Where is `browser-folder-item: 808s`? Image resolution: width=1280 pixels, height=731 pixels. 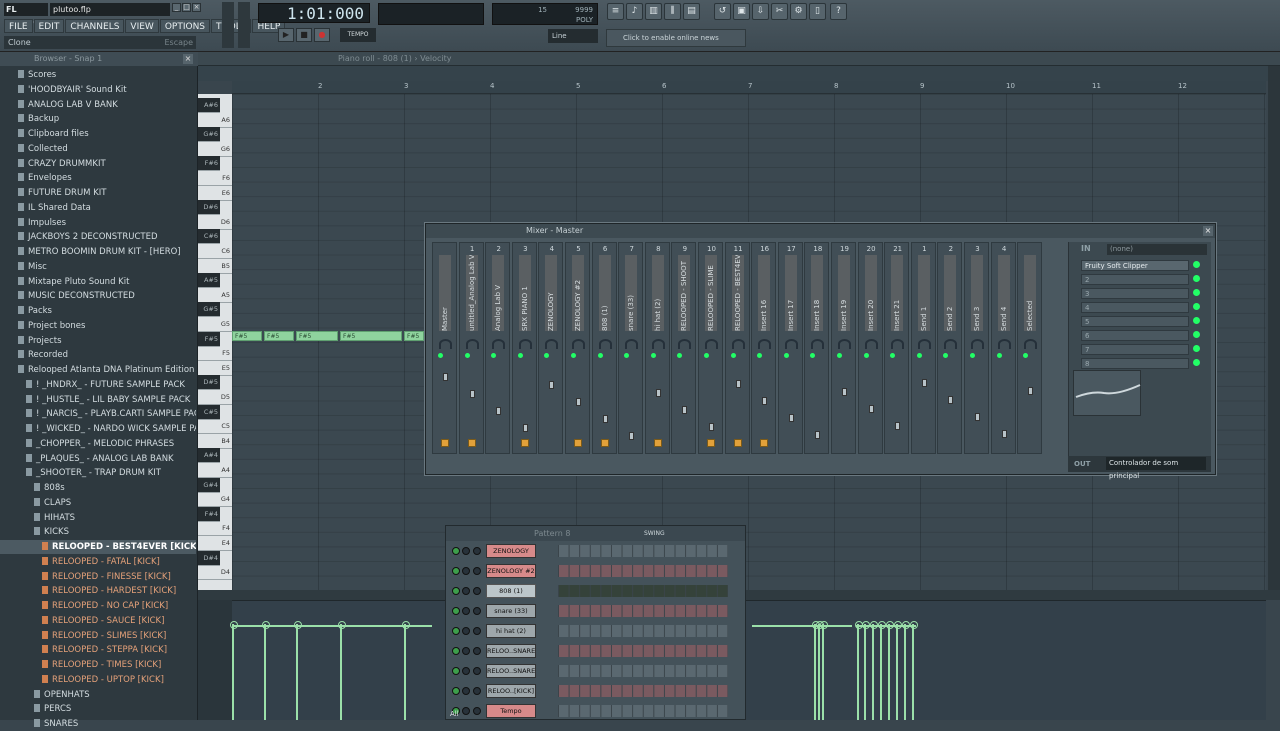 browser-folder-item: 808s is located at coordinates (98, 488).